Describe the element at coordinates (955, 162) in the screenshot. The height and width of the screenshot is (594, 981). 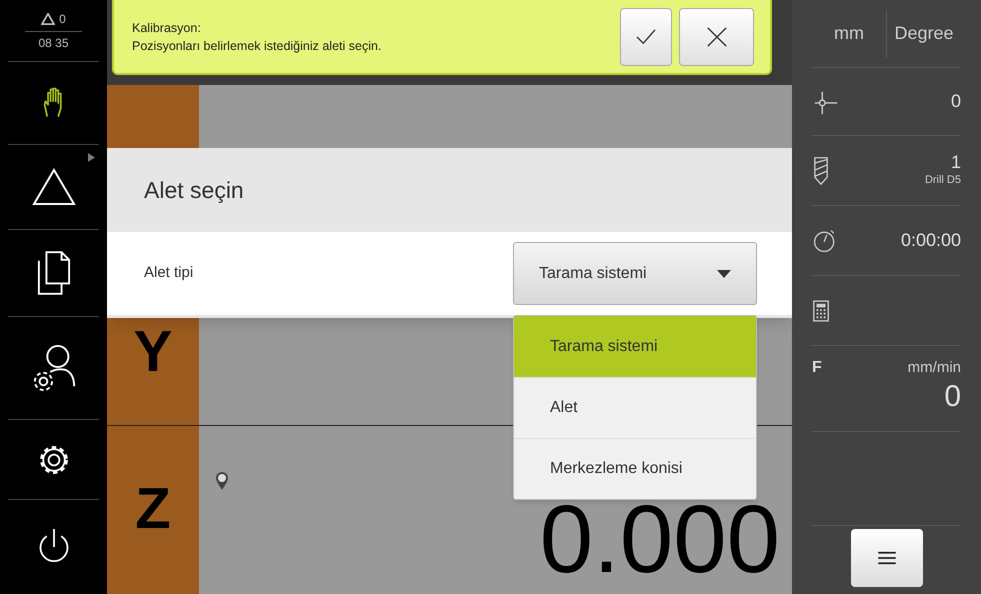
I see `tool-number: 1` at that location.